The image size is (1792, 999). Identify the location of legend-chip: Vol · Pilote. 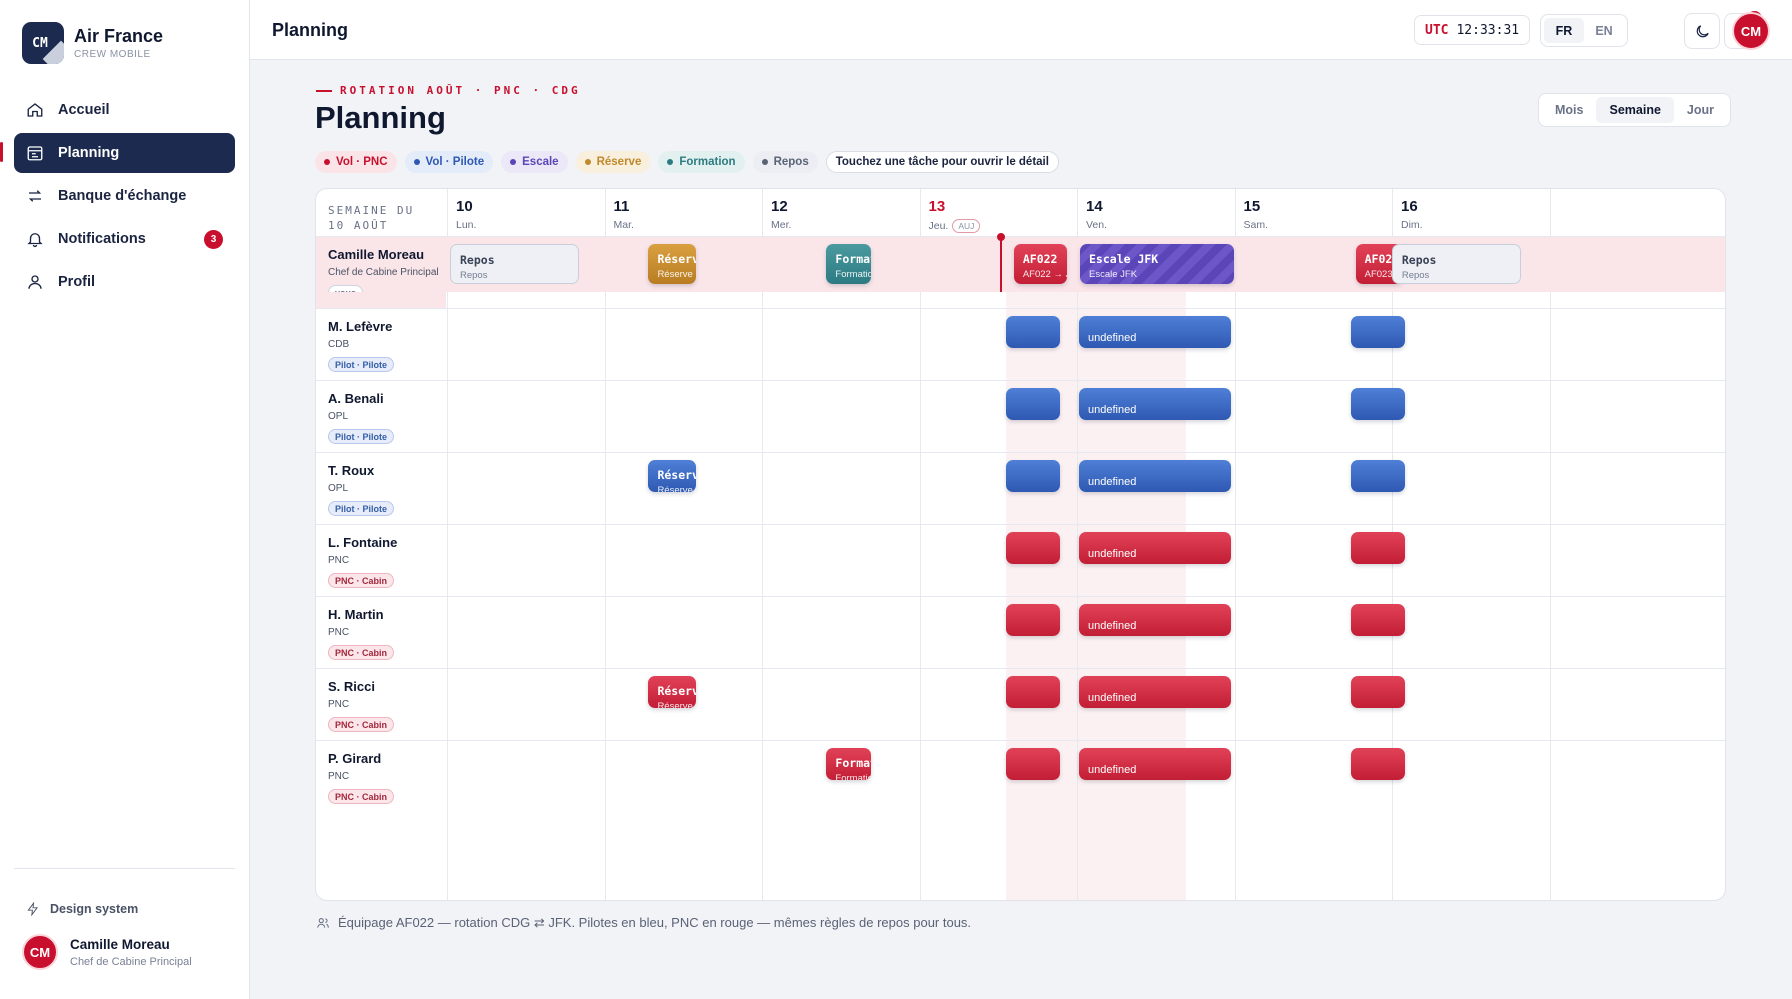
(449, 162).